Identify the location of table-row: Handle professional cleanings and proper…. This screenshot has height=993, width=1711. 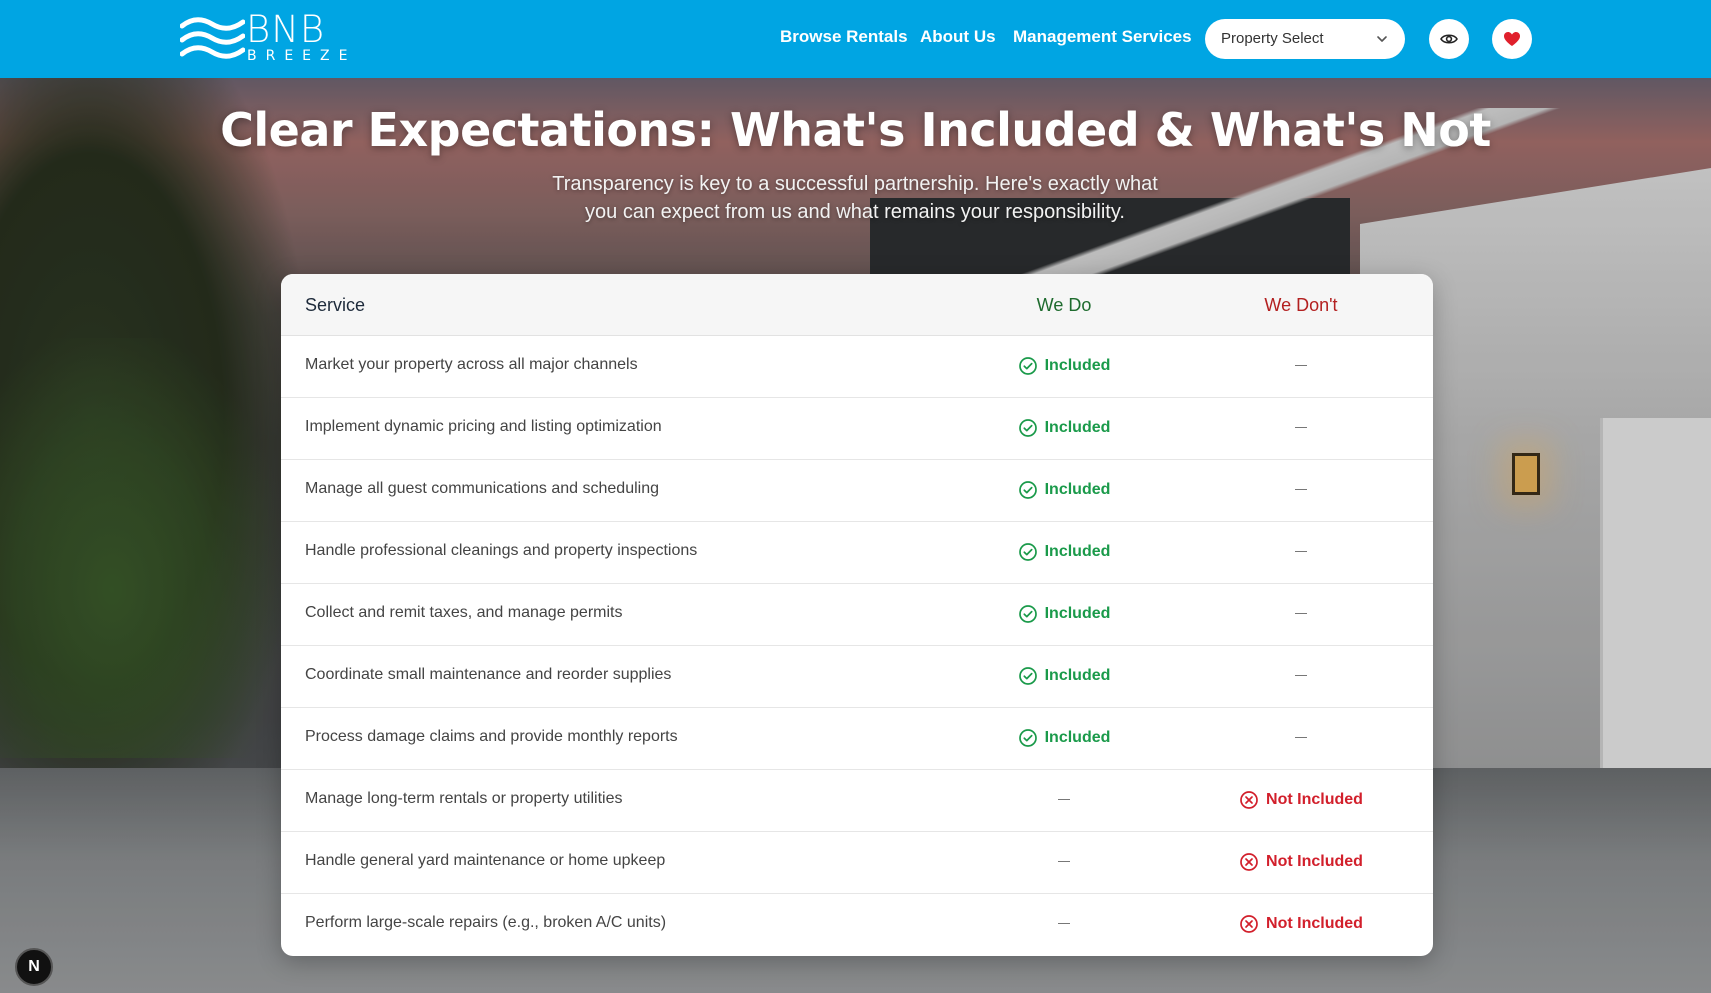
(857, 553).